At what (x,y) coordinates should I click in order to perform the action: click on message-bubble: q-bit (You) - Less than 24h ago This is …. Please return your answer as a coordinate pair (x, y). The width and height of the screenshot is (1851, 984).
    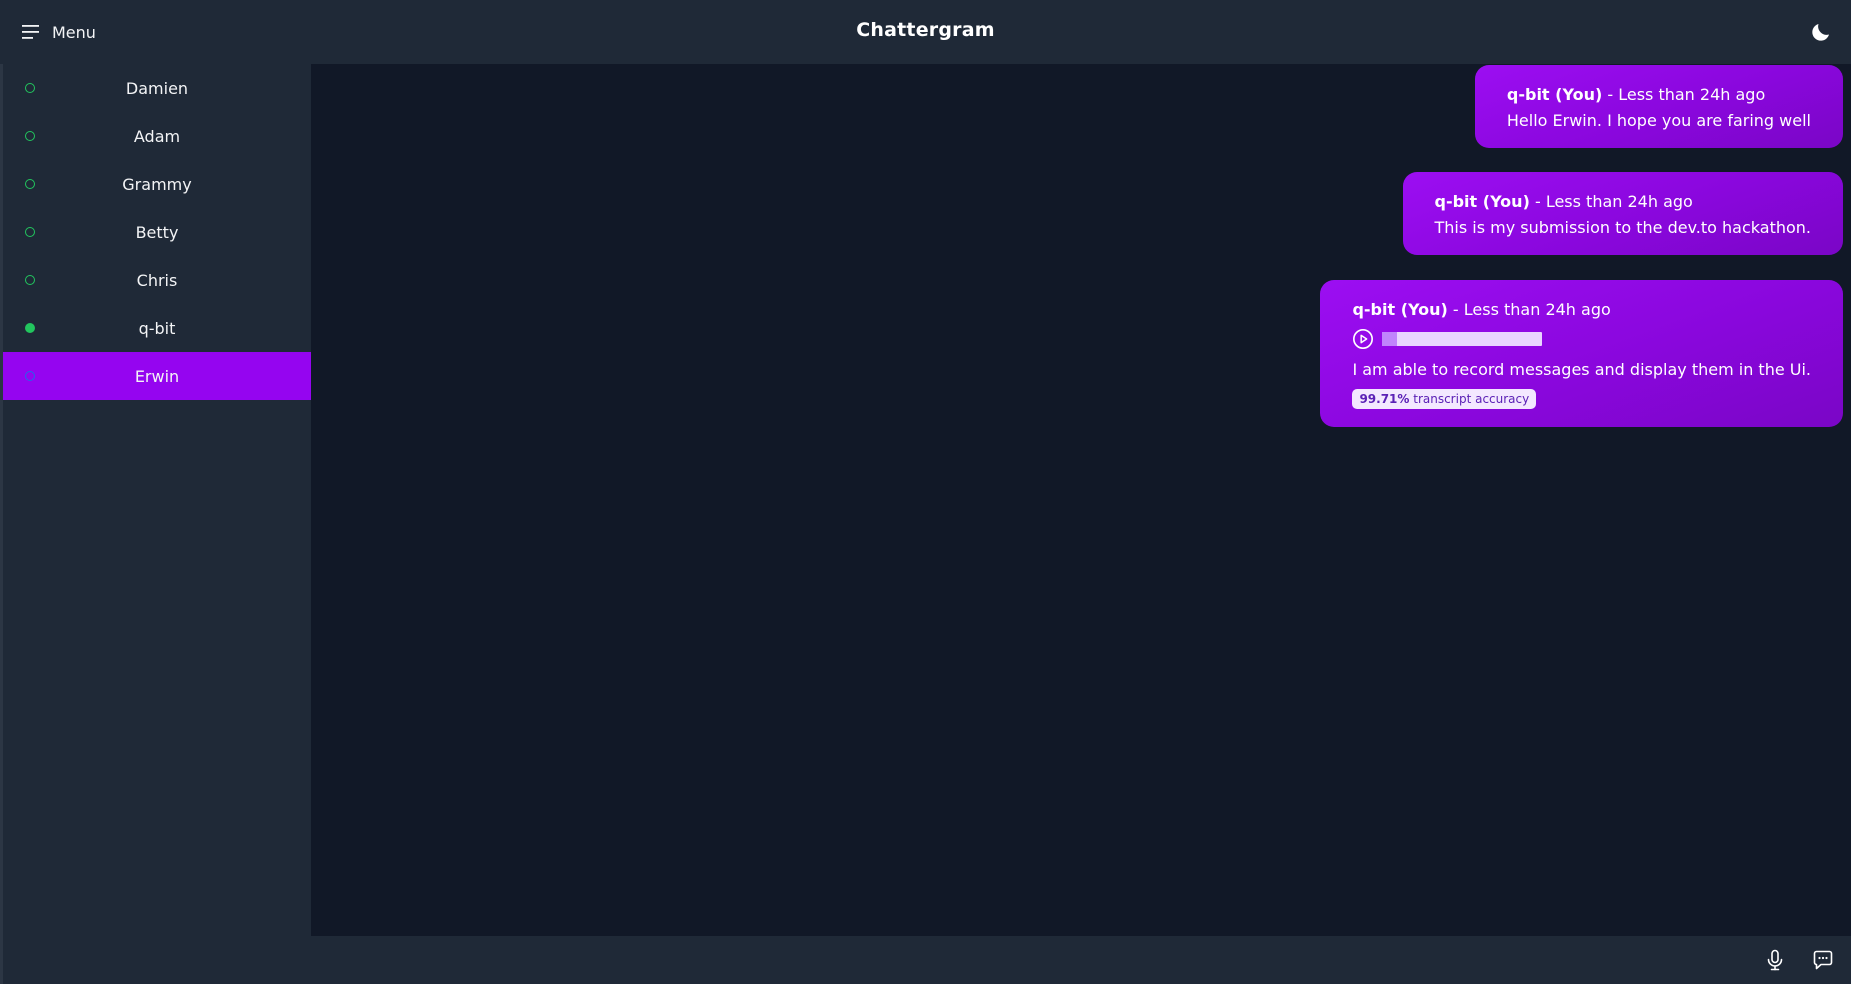
    Looking at the image, I should click on (1622, 213).